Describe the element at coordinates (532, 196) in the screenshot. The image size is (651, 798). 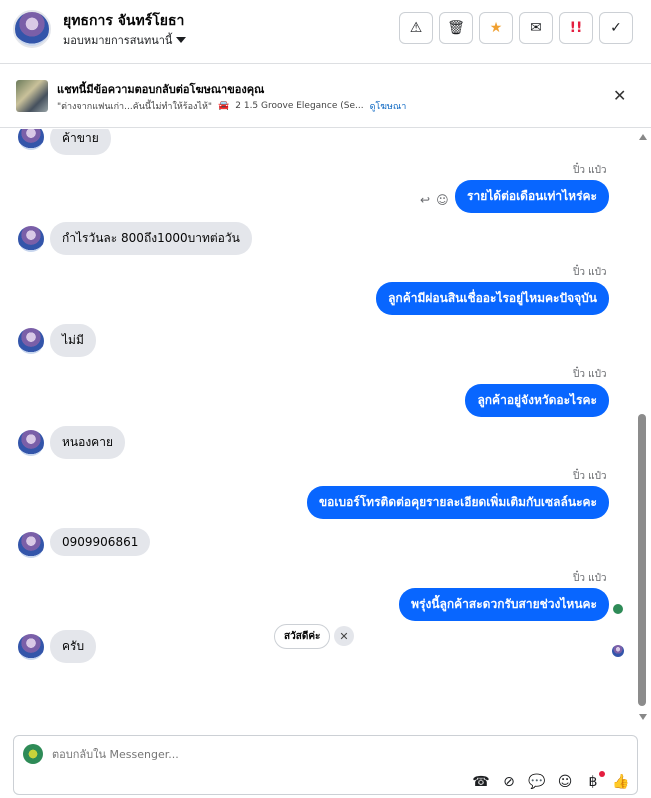
I see `outgoing-message: รายได้ต่อเดือนเท่าไหร่คะ` at that location.